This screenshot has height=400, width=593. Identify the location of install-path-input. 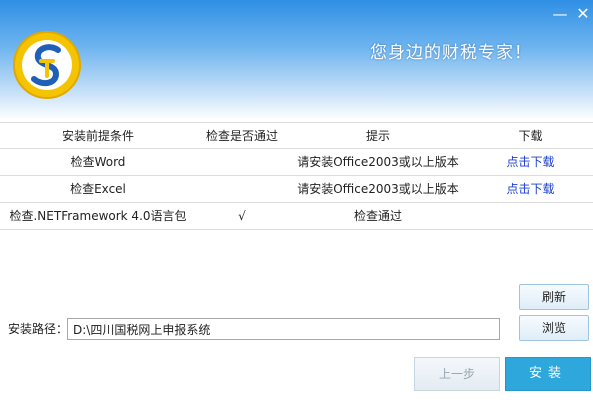
(283, 329).